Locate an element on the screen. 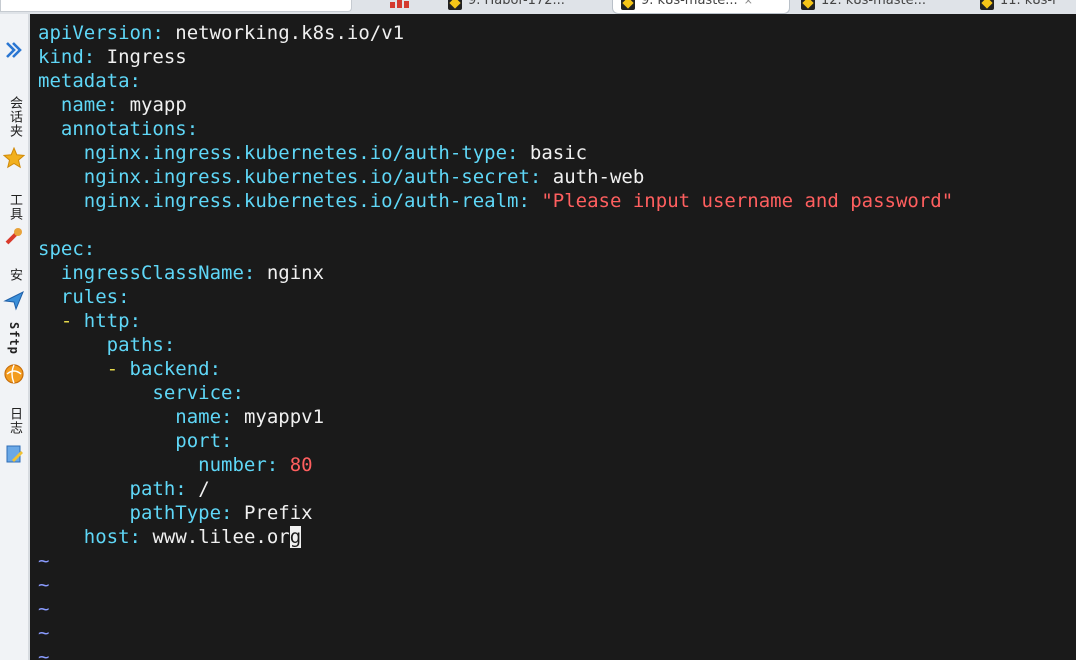  editor-line: path: / is located at coordinates (124, 489).